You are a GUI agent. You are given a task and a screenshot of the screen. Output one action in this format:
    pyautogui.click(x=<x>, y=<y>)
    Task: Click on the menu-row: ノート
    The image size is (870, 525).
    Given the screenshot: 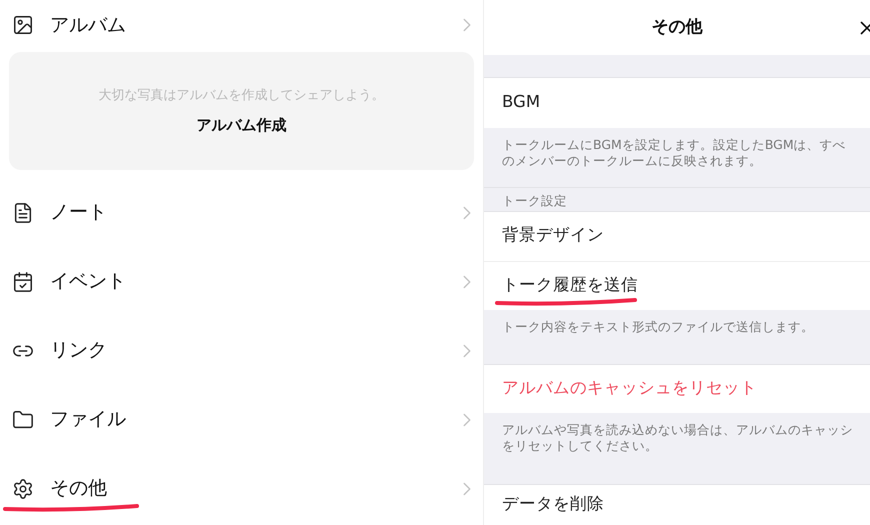 What is the action you would take?
    pyautogui.click(x=241, y=212)
    